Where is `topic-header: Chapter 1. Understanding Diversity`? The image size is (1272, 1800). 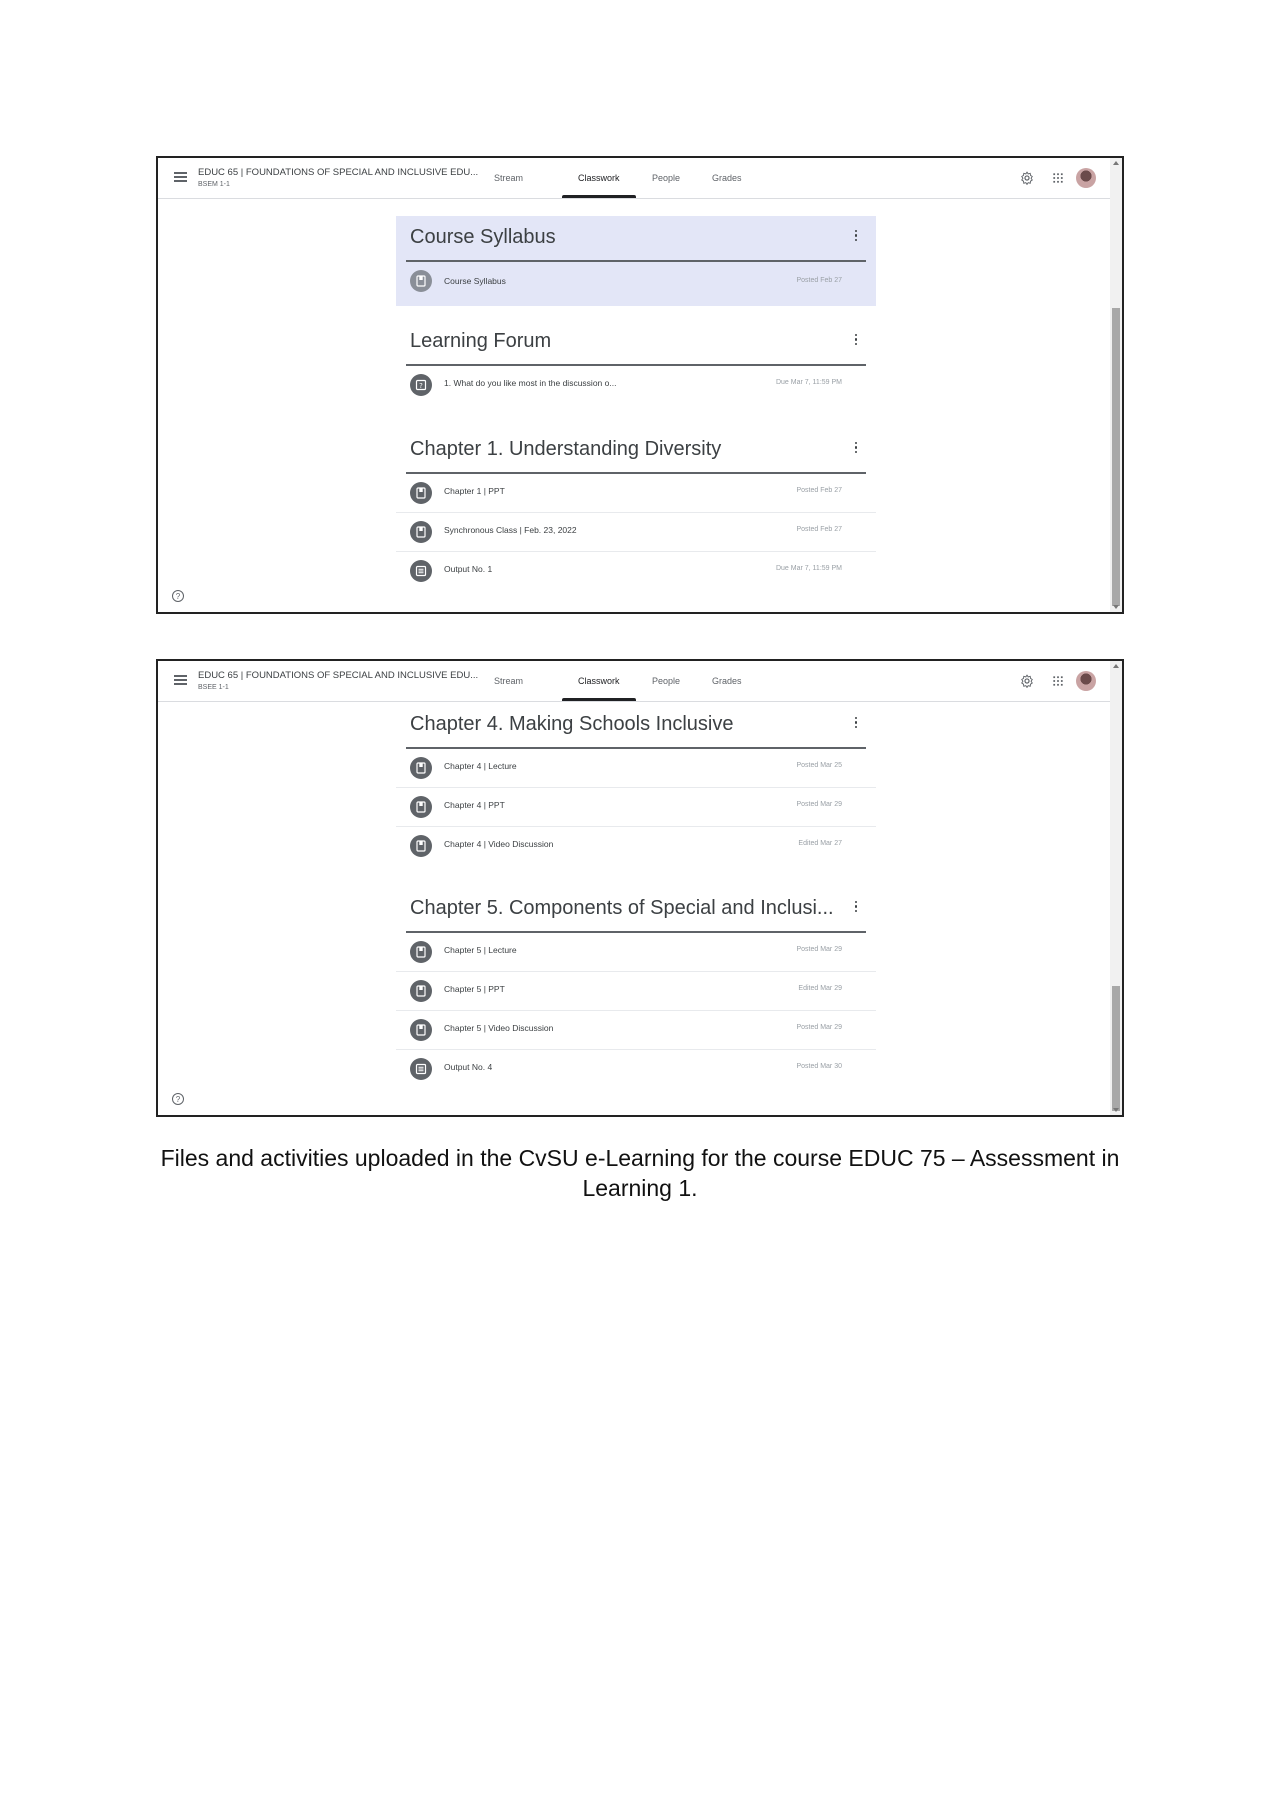 topic-header: Chapter 1. Understanding Diversity is located at coordinates (636, 450).